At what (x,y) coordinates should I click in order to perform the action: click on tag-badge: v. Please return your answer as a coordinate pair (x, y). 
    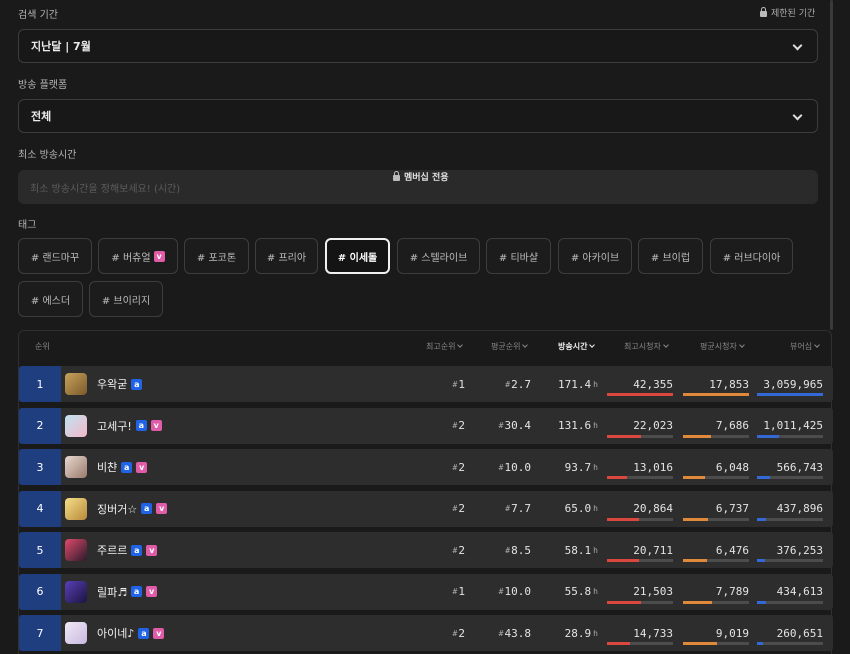
    Looking at the image, I should click on (159, 256).